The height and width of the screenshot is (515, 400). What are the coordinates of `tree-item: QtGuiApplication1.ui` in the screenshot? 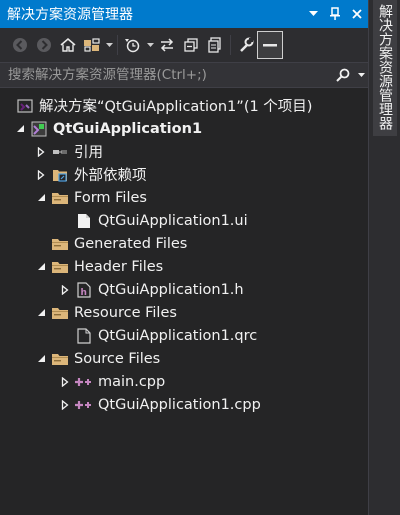 It's located at (184, 220).